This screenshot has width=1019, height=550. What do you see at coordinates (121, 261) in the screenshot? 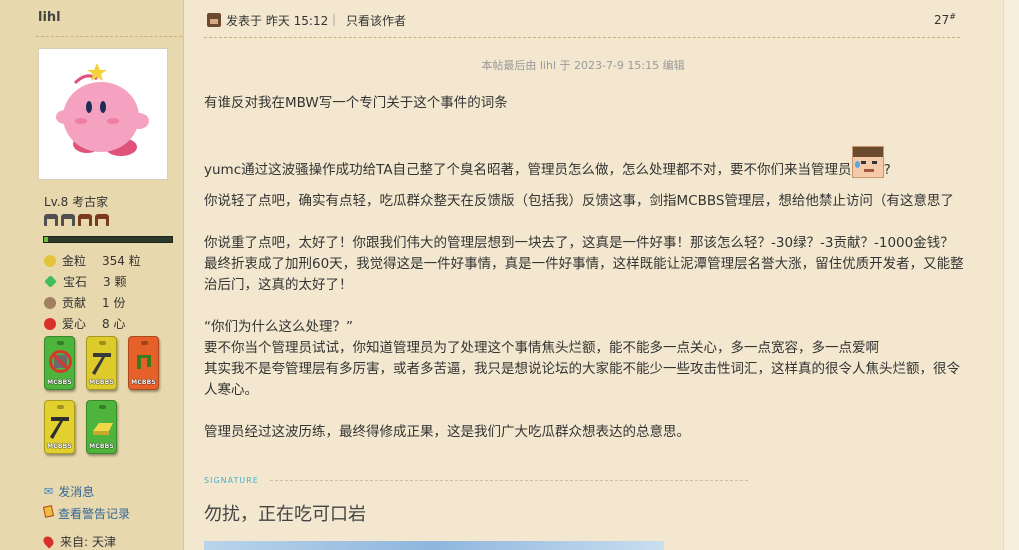
I see `stat-value: 354 粒` at bounding box center [121, 261].